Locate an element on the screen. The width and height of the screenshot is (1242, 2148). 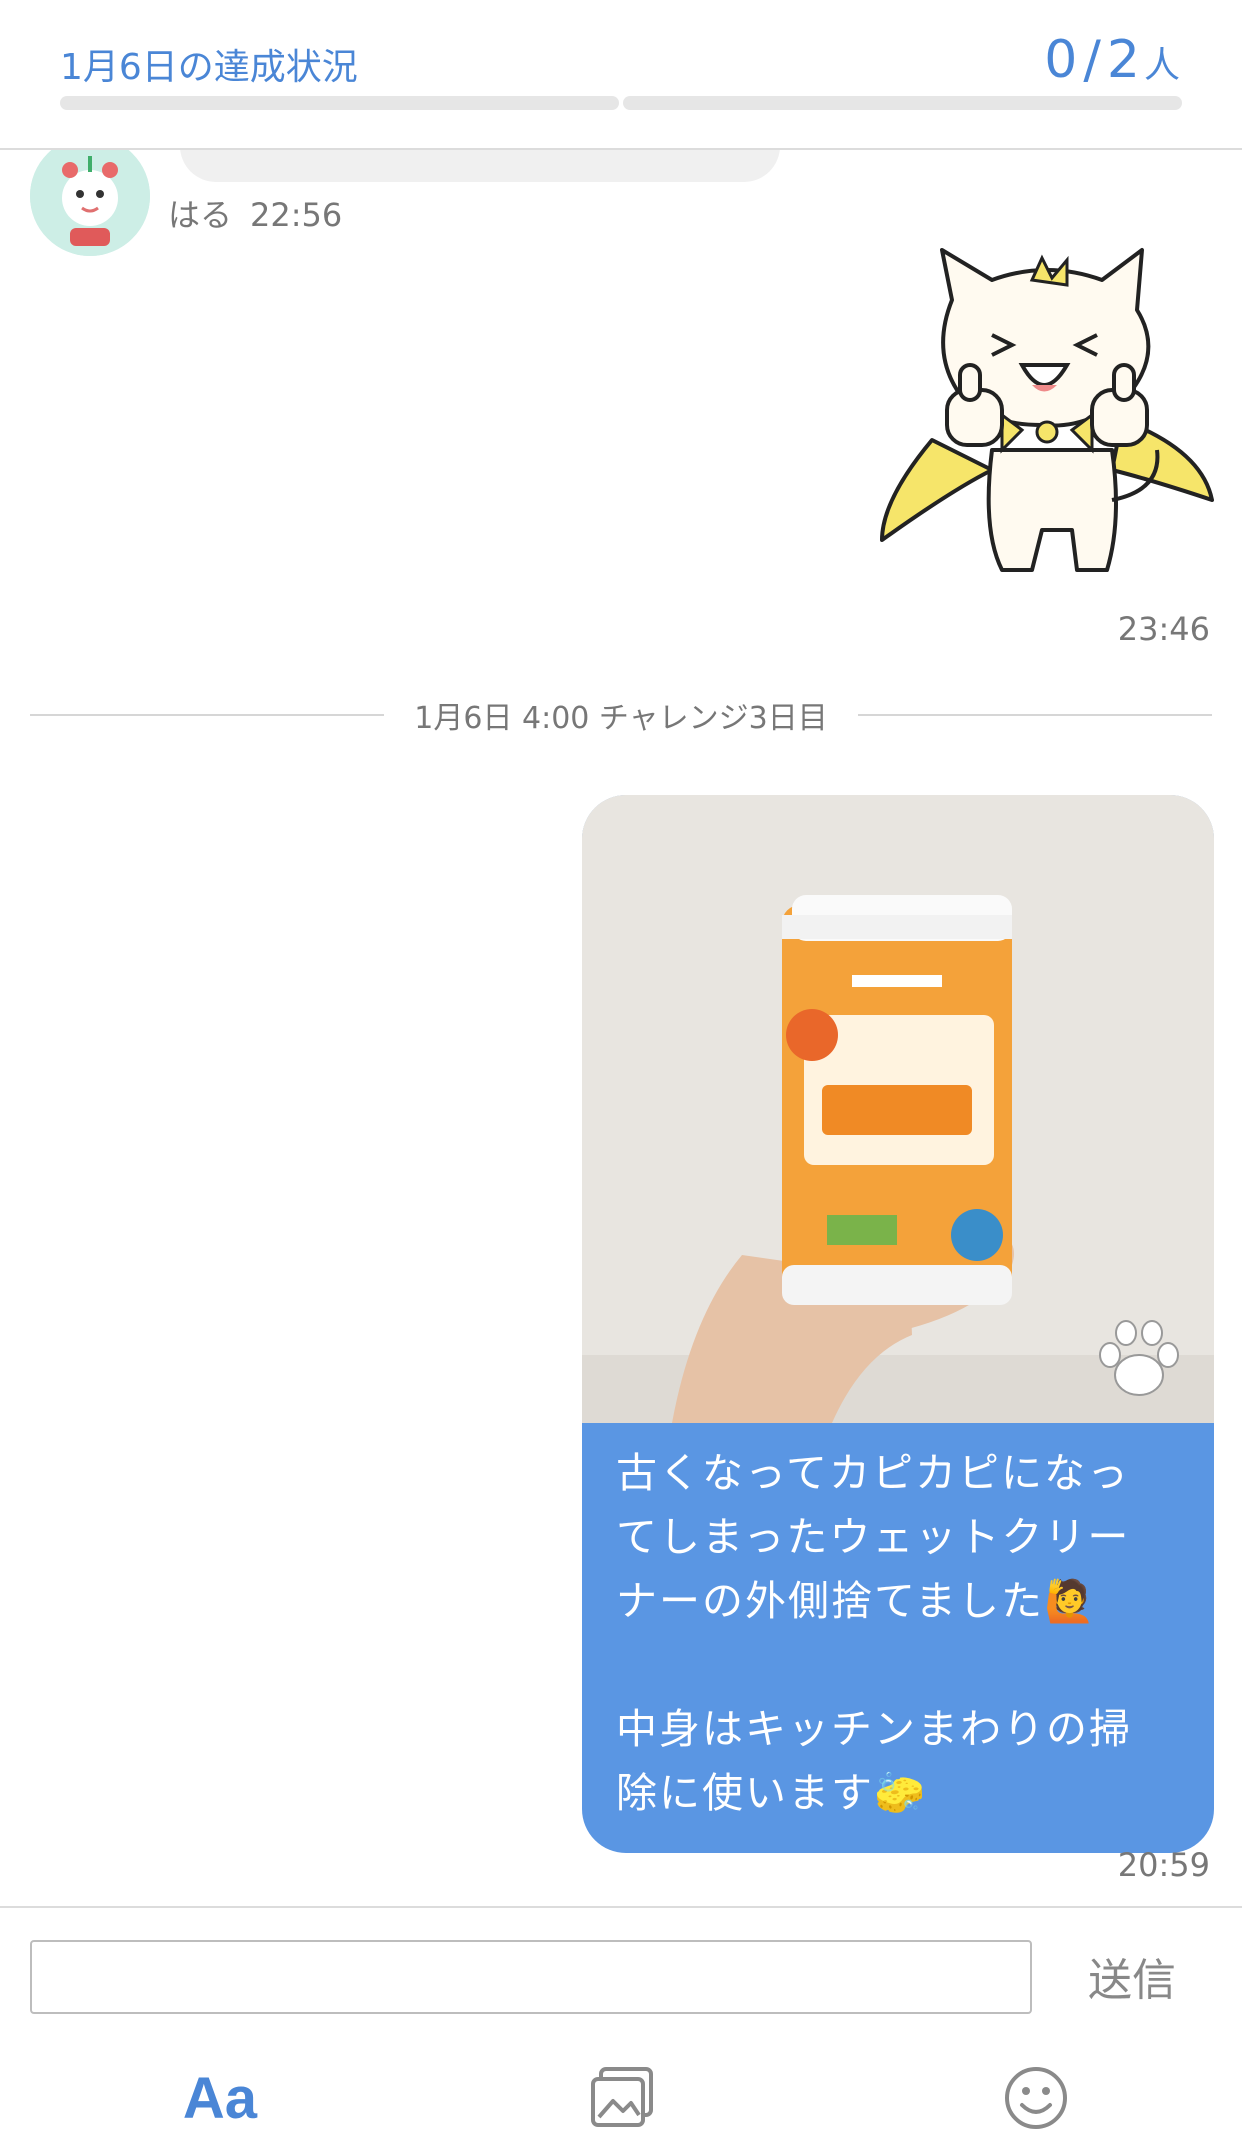
paw-icon is located at coordinates (1139, 1360).